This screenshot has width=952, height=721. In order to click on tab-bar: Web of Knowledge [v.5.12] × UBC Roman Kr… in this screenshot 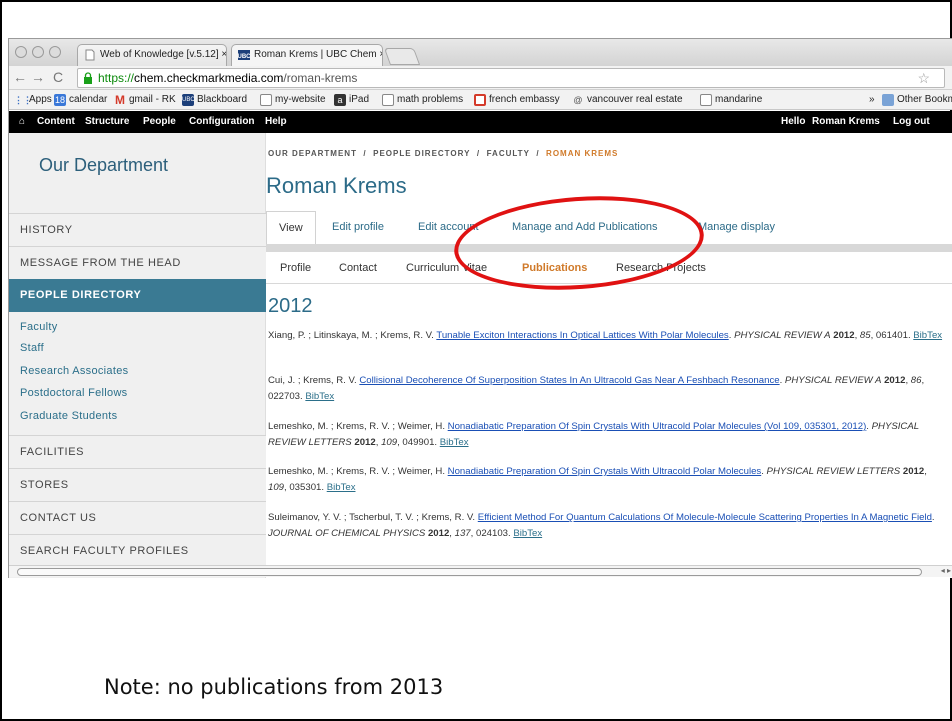, I will do `click(480, 52)`.